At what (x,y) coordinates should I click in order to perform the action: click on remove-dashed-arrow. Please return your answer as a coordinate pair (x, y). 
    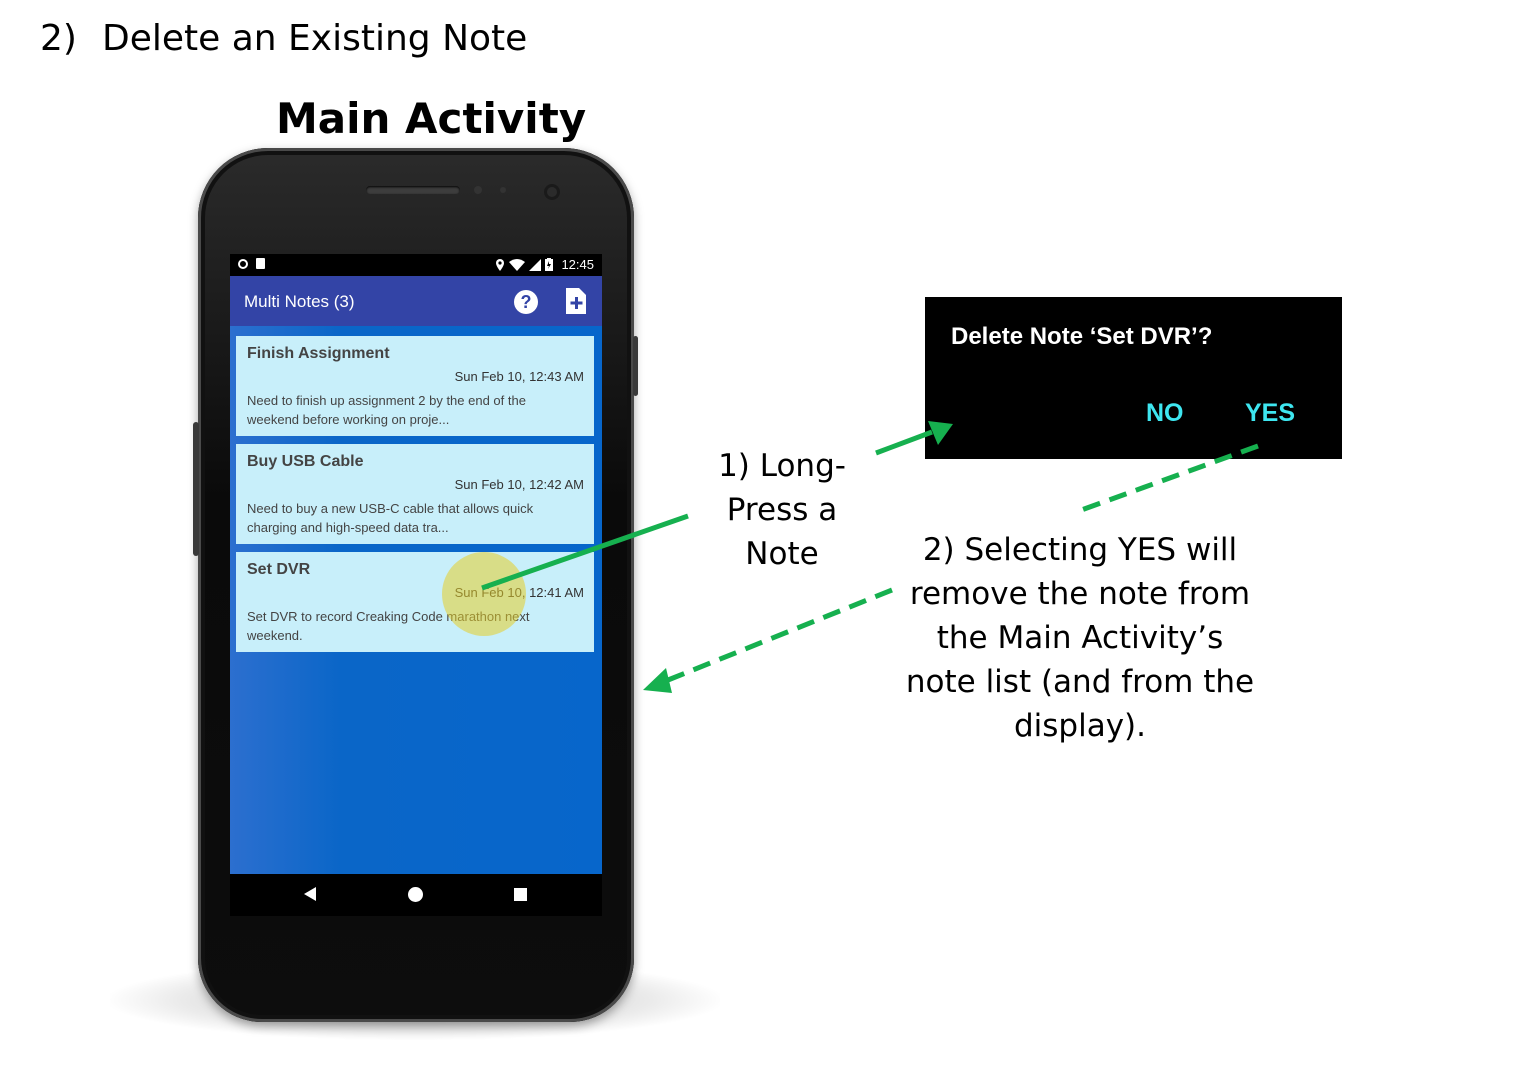
    Looking at the image, I should click on (780, 635).